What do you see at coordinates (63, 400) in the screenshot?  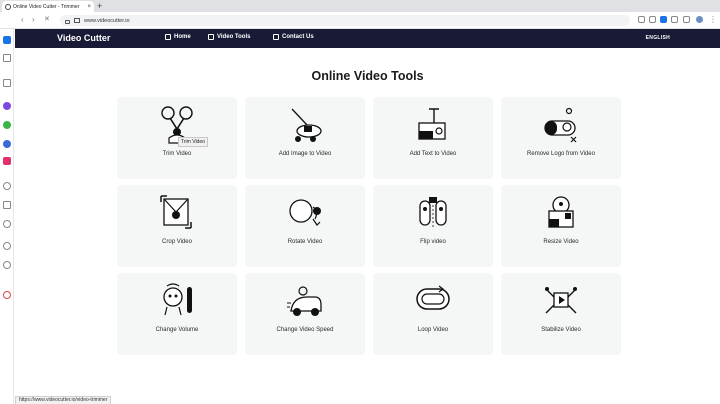 I see `status-url: https://www.videocutter.io/video-trimmer` at bounding box center [63, 400].